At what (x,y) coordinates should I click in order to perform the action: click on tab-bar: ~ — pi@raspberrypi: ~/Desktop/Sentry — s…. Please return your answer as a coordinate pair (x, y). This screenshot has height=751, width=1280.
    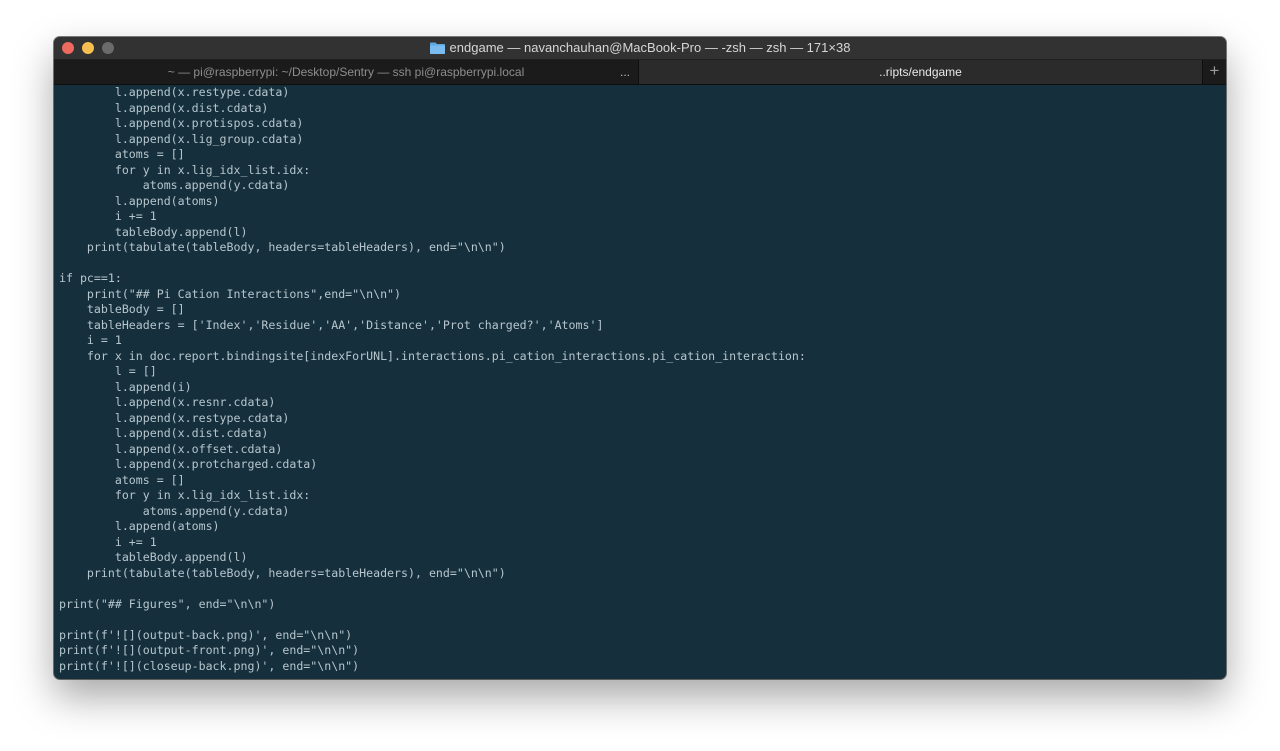
    Looking at the image, I should click on (640, 72).